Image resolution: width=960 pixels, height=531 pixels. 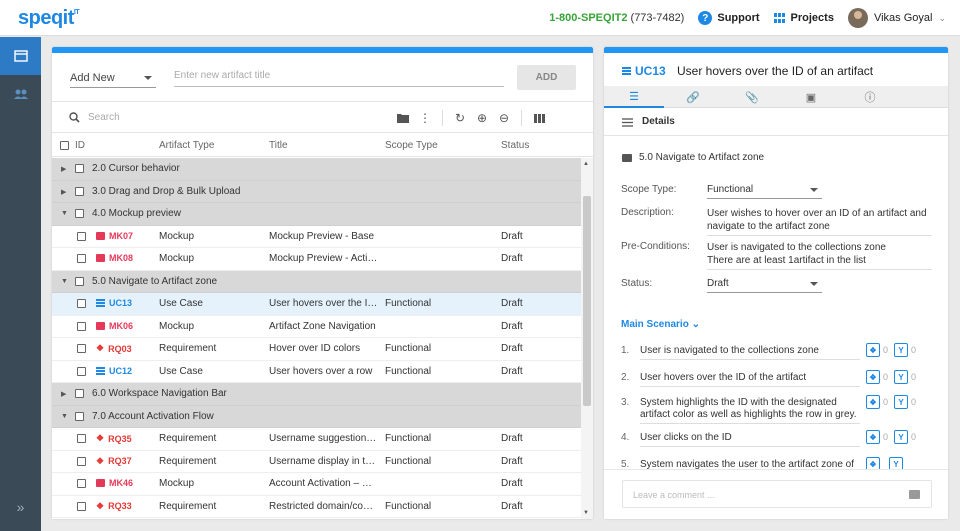 I want to click on artifact-id-link: ❖ RQ03, so click(x=114, y=348).